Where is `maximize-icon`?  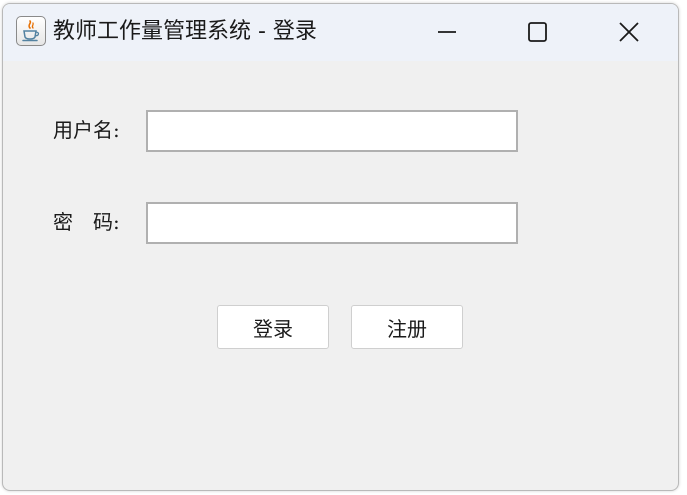 maximize-icon is located at coordinates (537, 32).